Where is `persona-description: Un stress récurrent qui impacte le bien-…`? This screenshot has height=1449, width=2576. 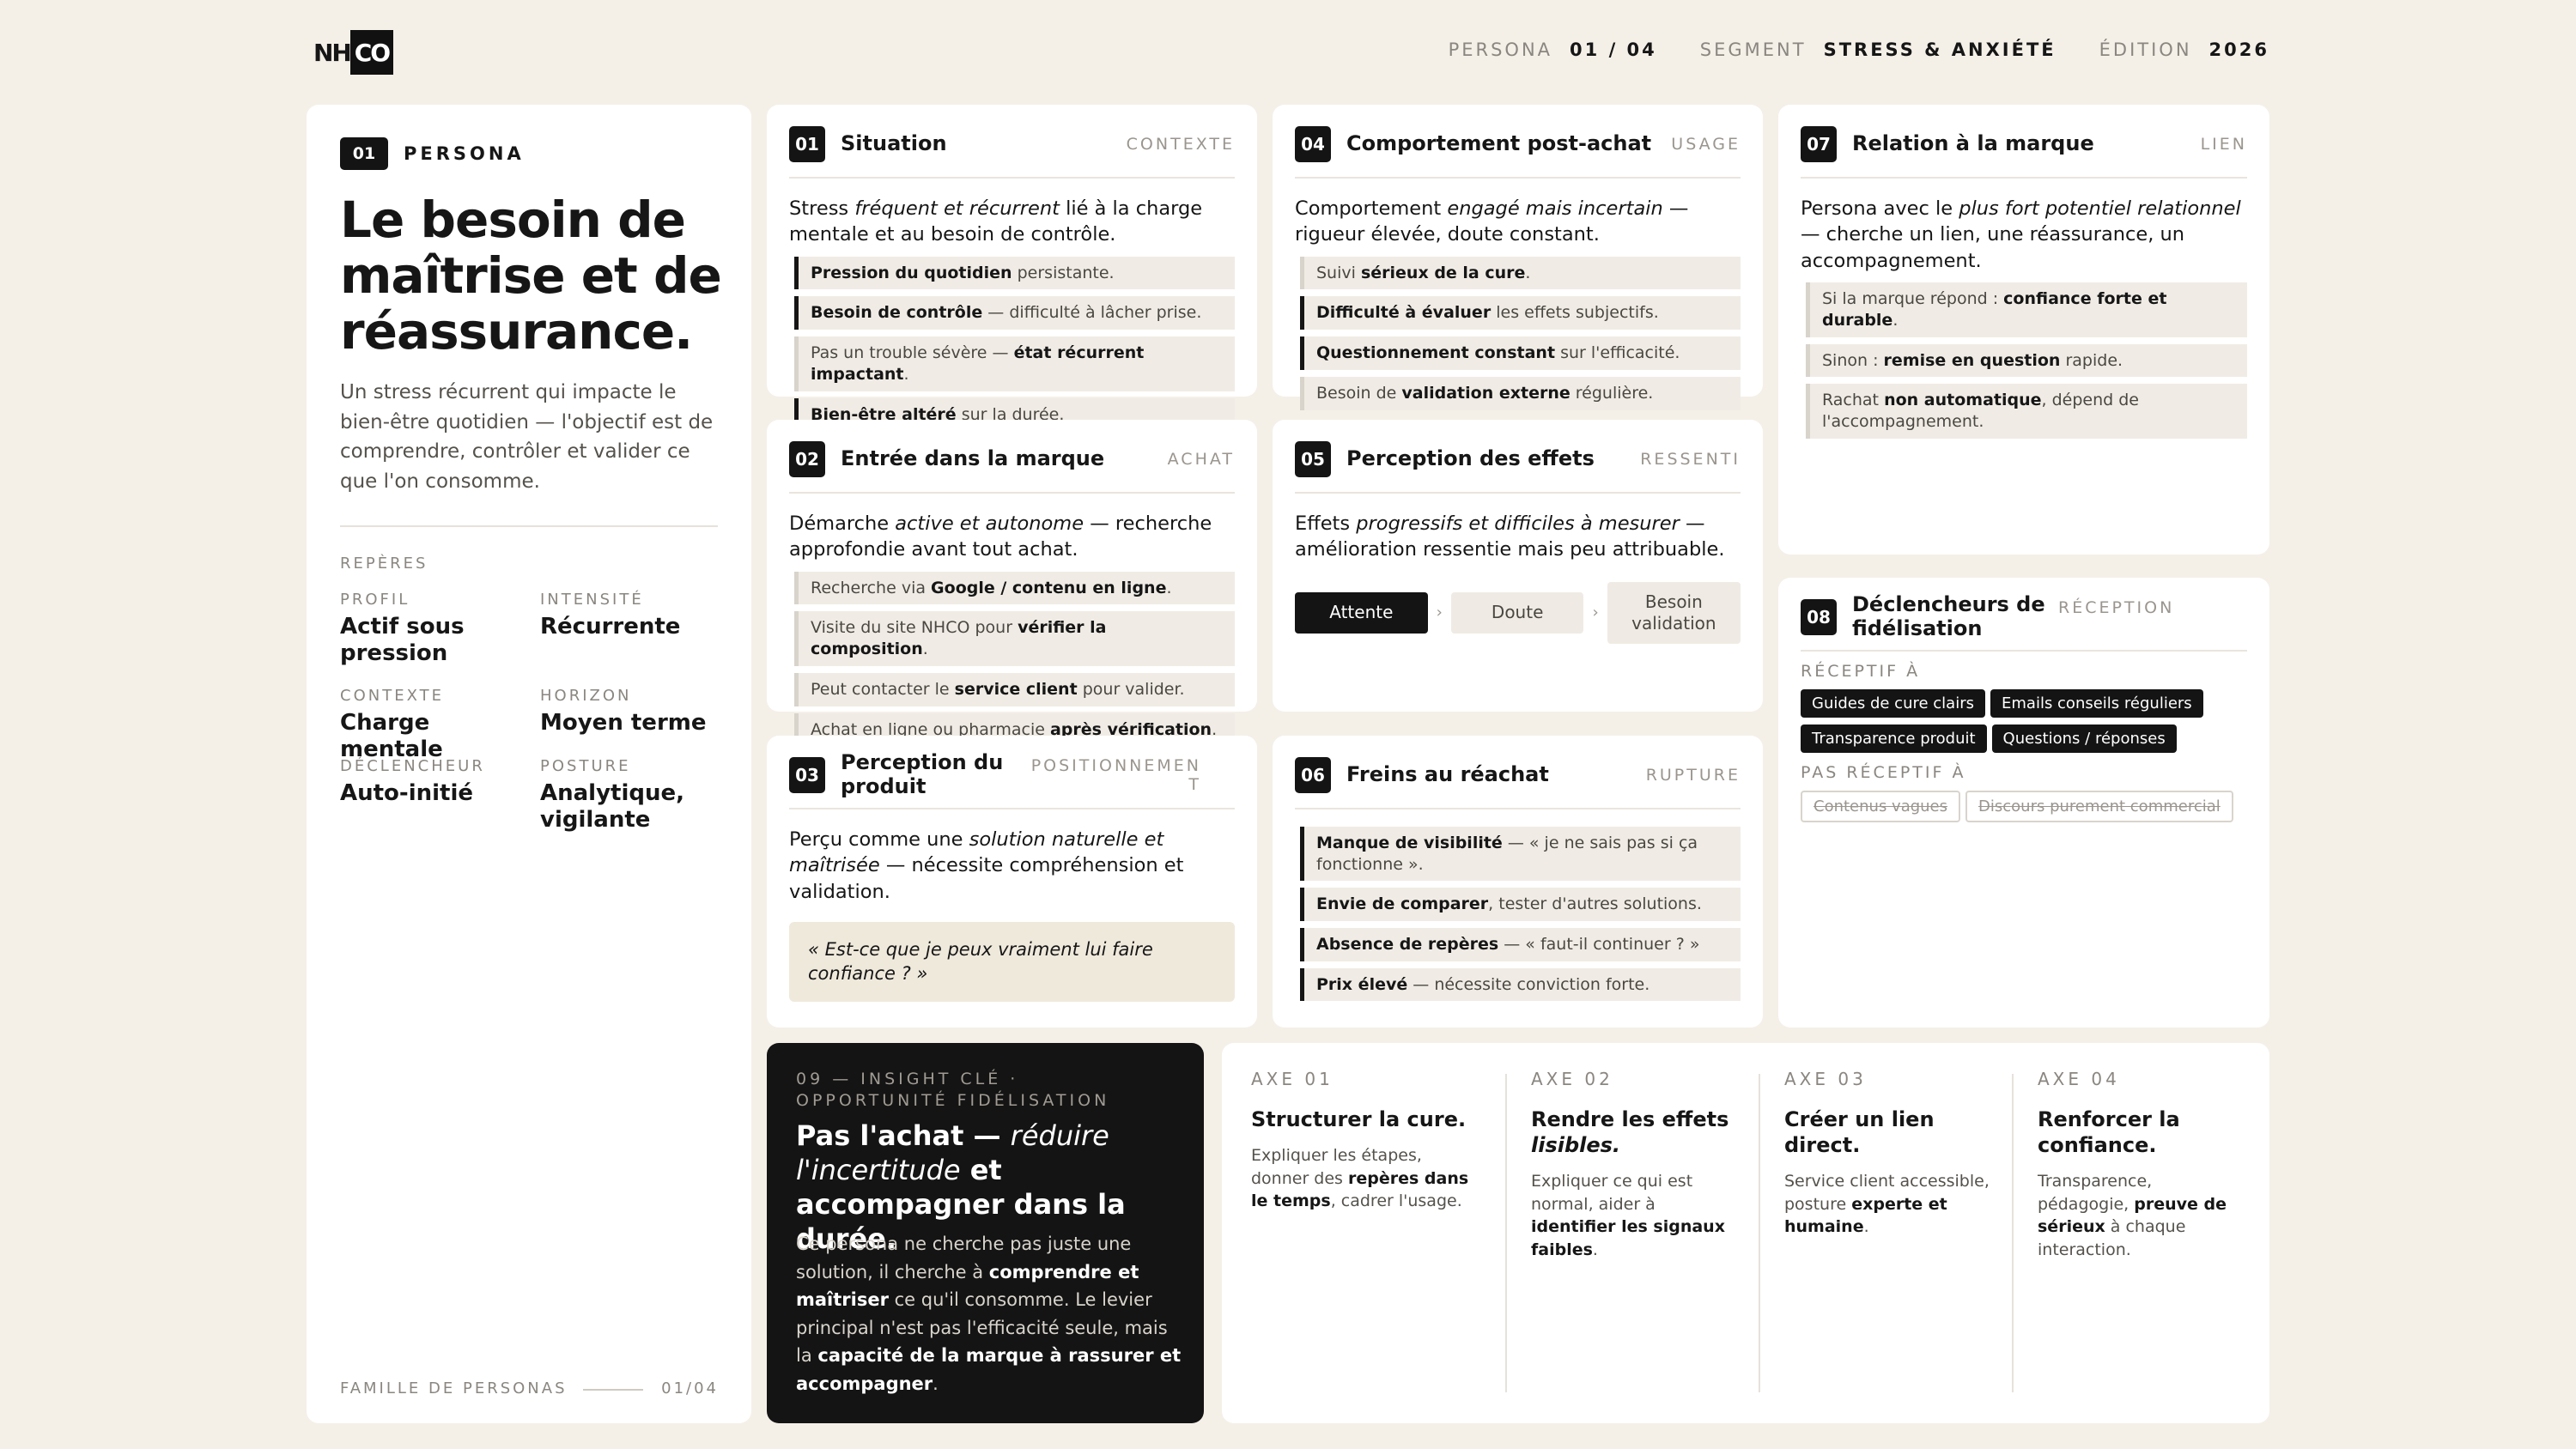
persona-description: Un stress récurrent qui impacte le bien-… is located at coordinates (527, 437).